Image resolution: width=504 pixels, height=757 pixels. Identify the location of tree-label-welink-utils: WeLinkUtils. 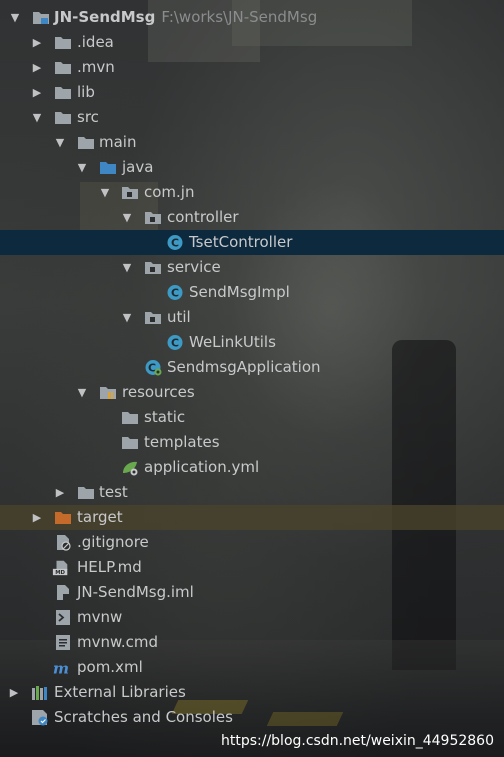
(232, 342).